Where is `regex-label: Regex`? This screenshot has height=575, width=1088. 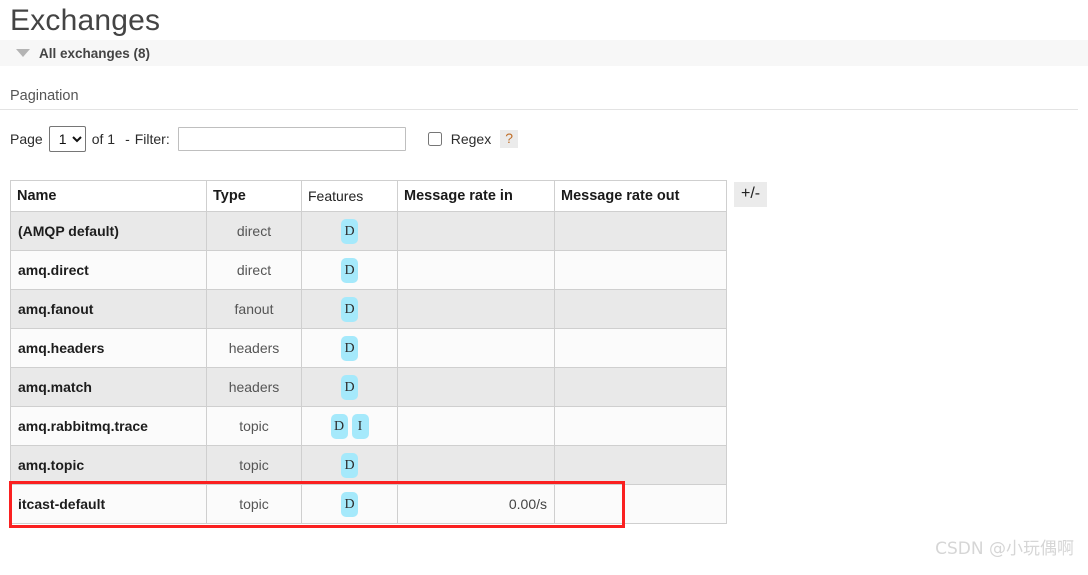
regex-label: Regex is located at coordinates (471, 139).